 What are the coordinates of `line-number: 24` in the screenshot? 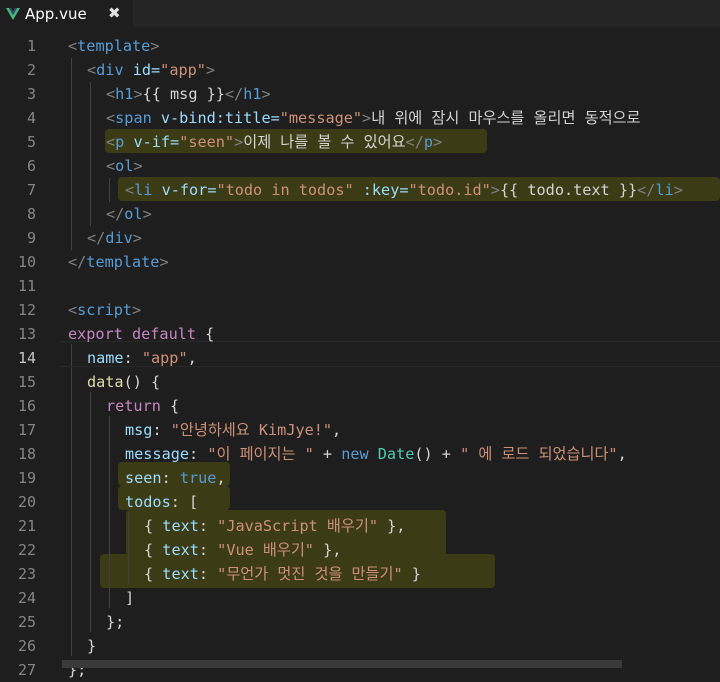 It's located at (26, 598).